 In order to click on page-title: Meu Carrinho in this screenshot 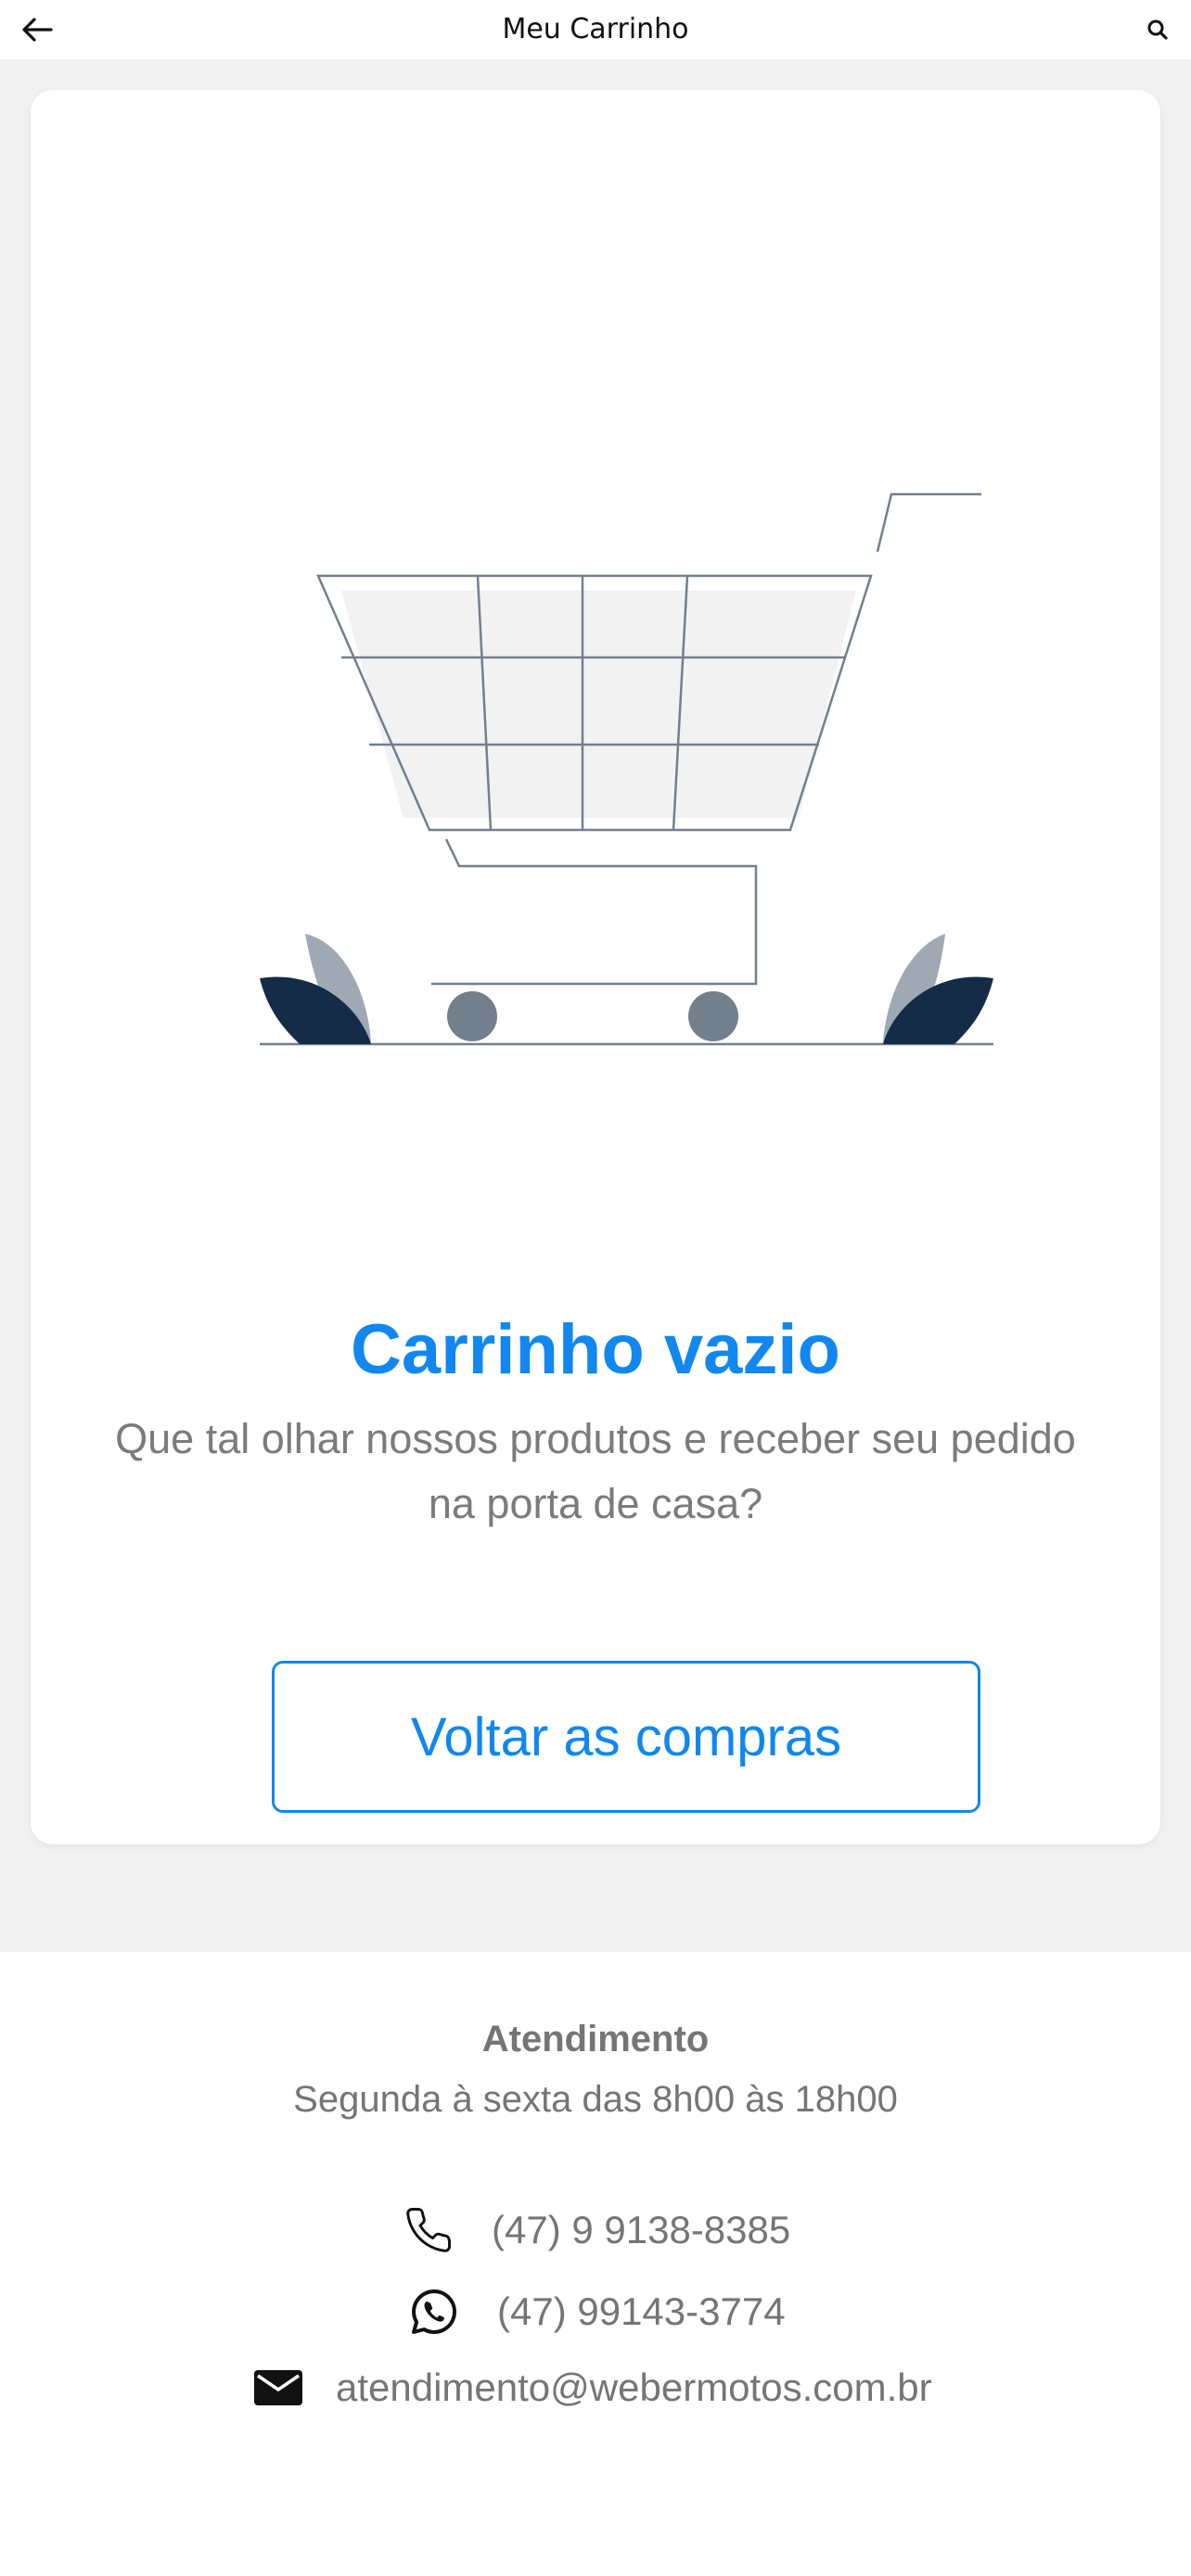, I will do `click(595, 29)`.